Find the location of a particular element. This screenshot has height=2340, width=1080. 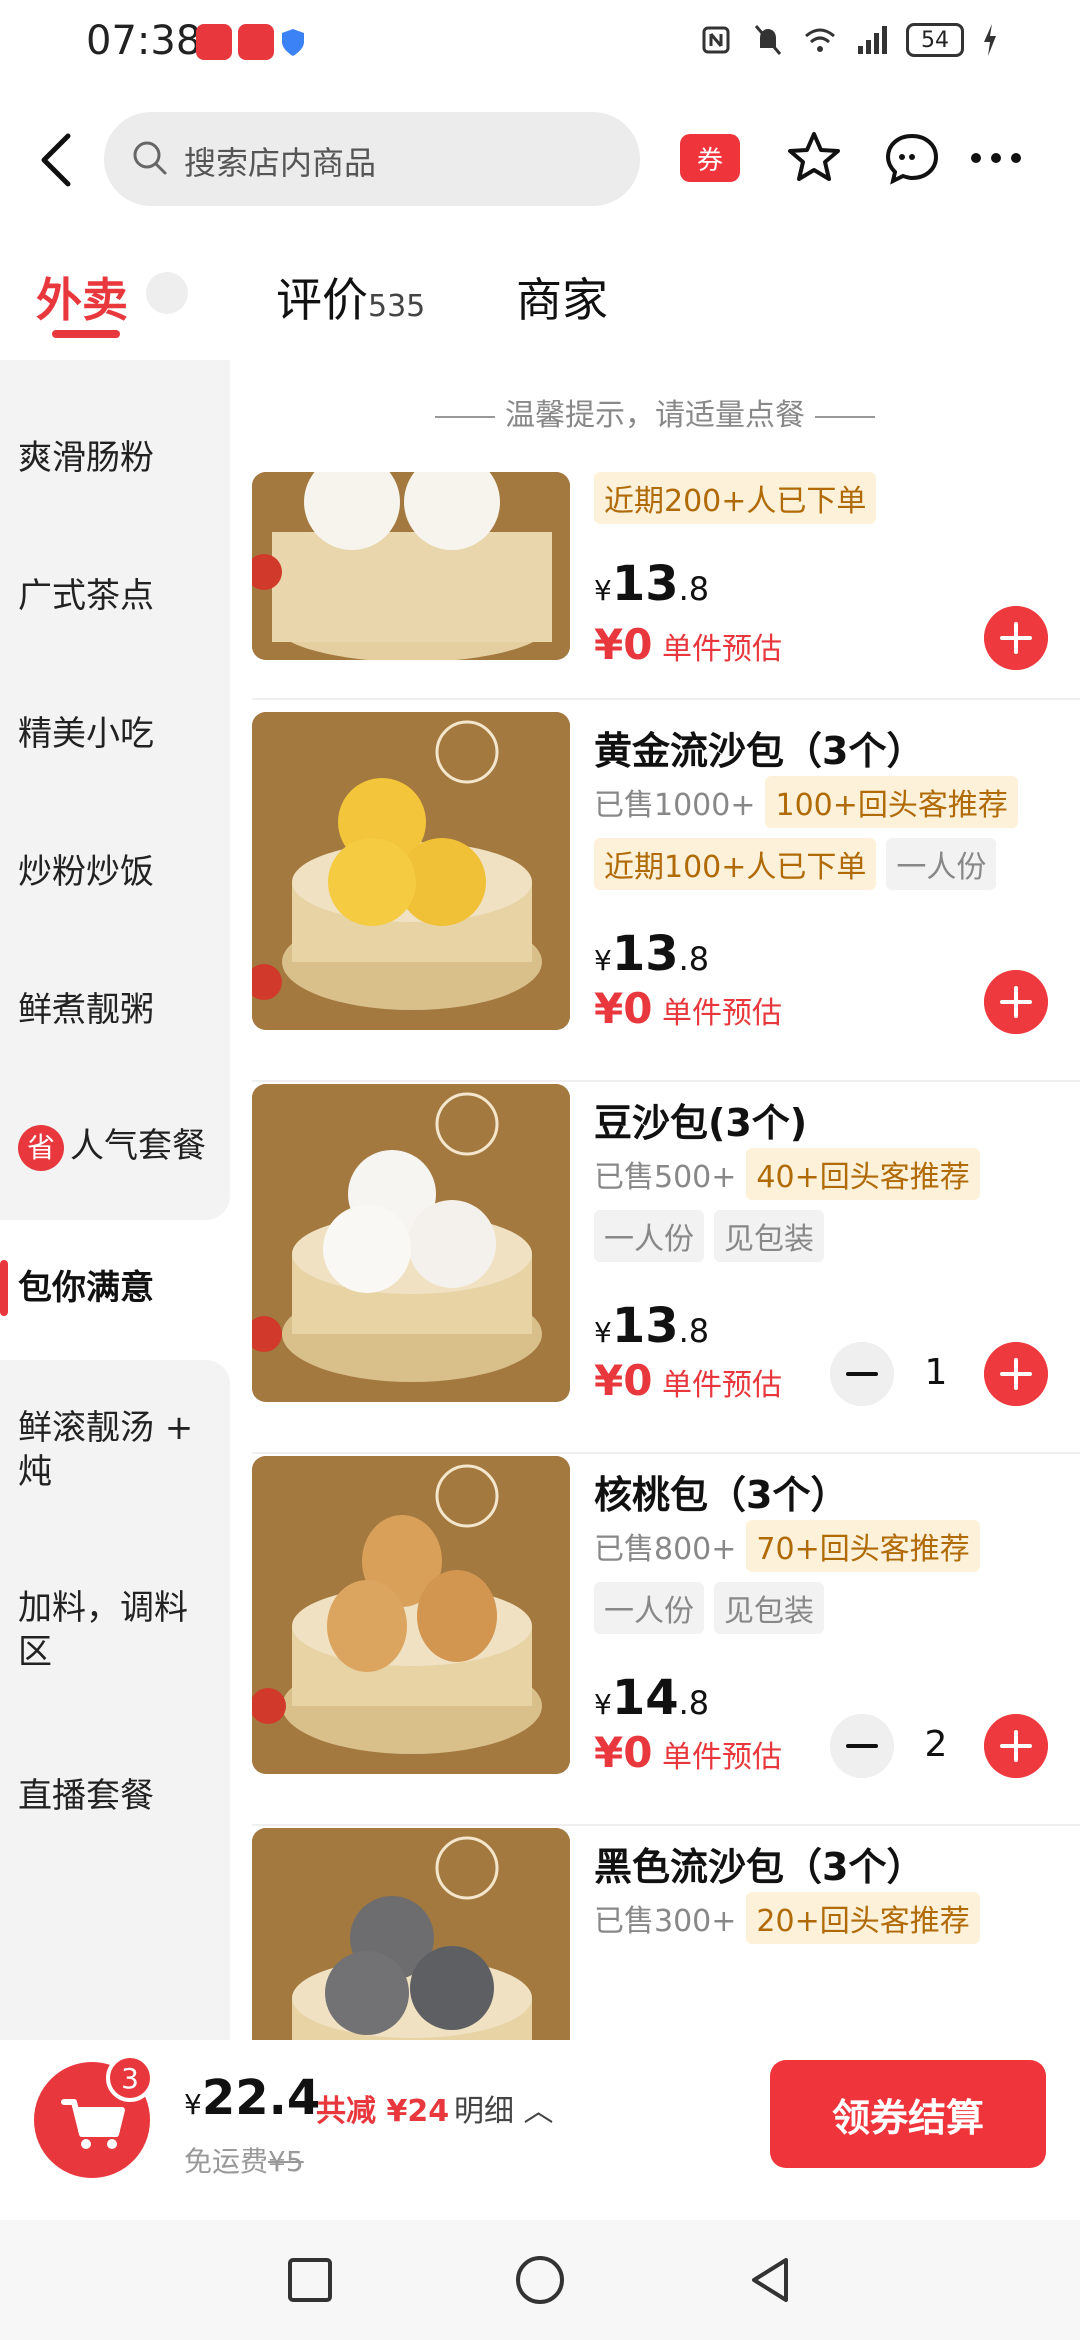

tag: 20+回头客推荐 is located at coordinates (863, 1918).